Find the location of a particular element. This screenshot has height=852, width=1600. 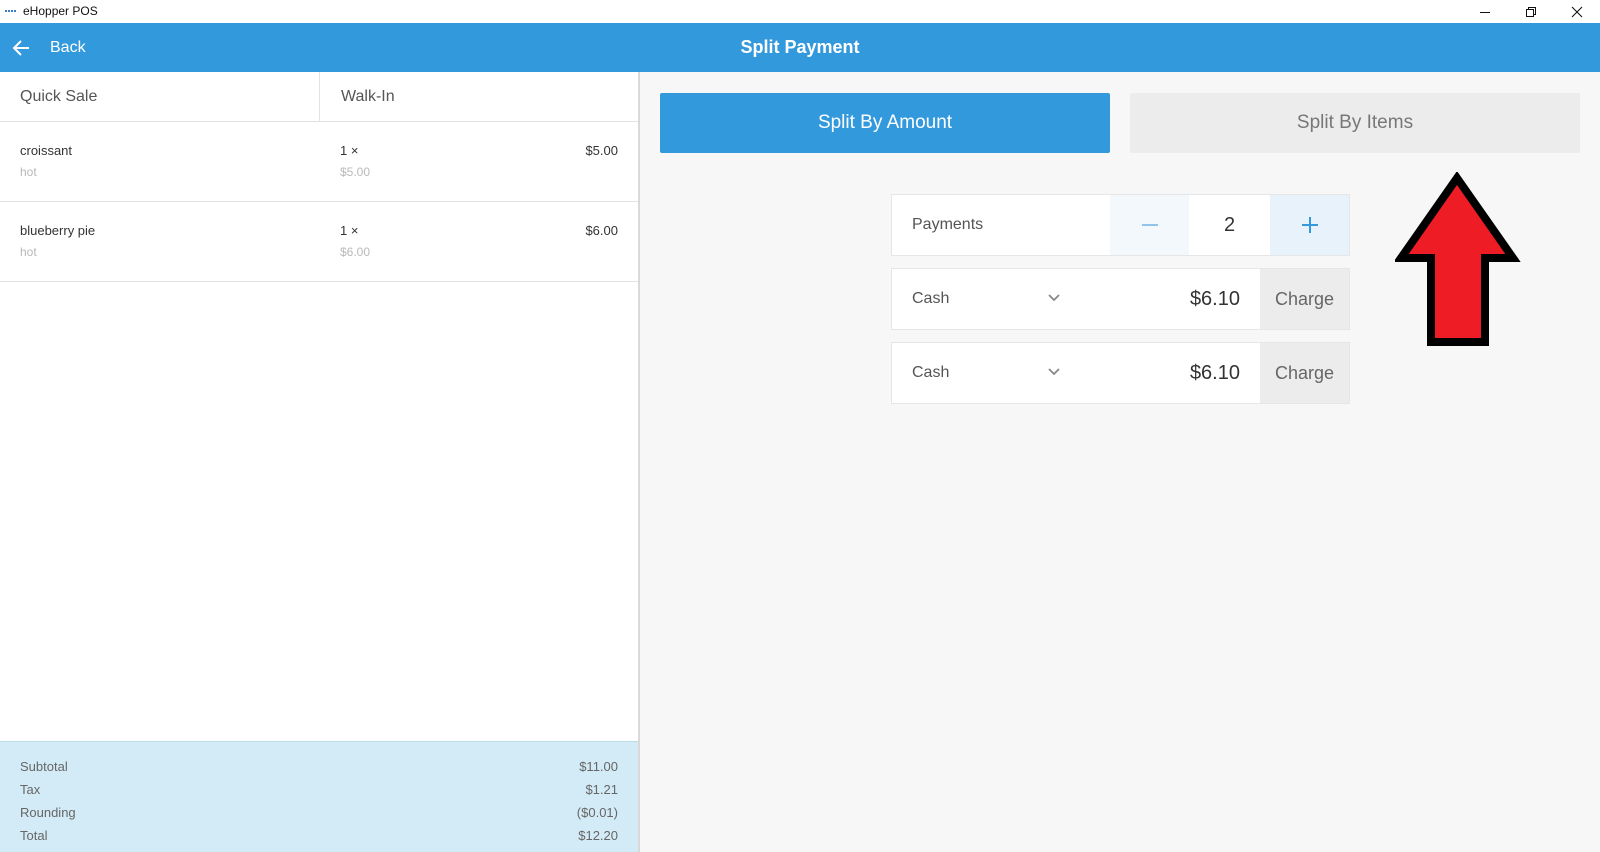

total-label: Total is located at coordinates (34, 835).